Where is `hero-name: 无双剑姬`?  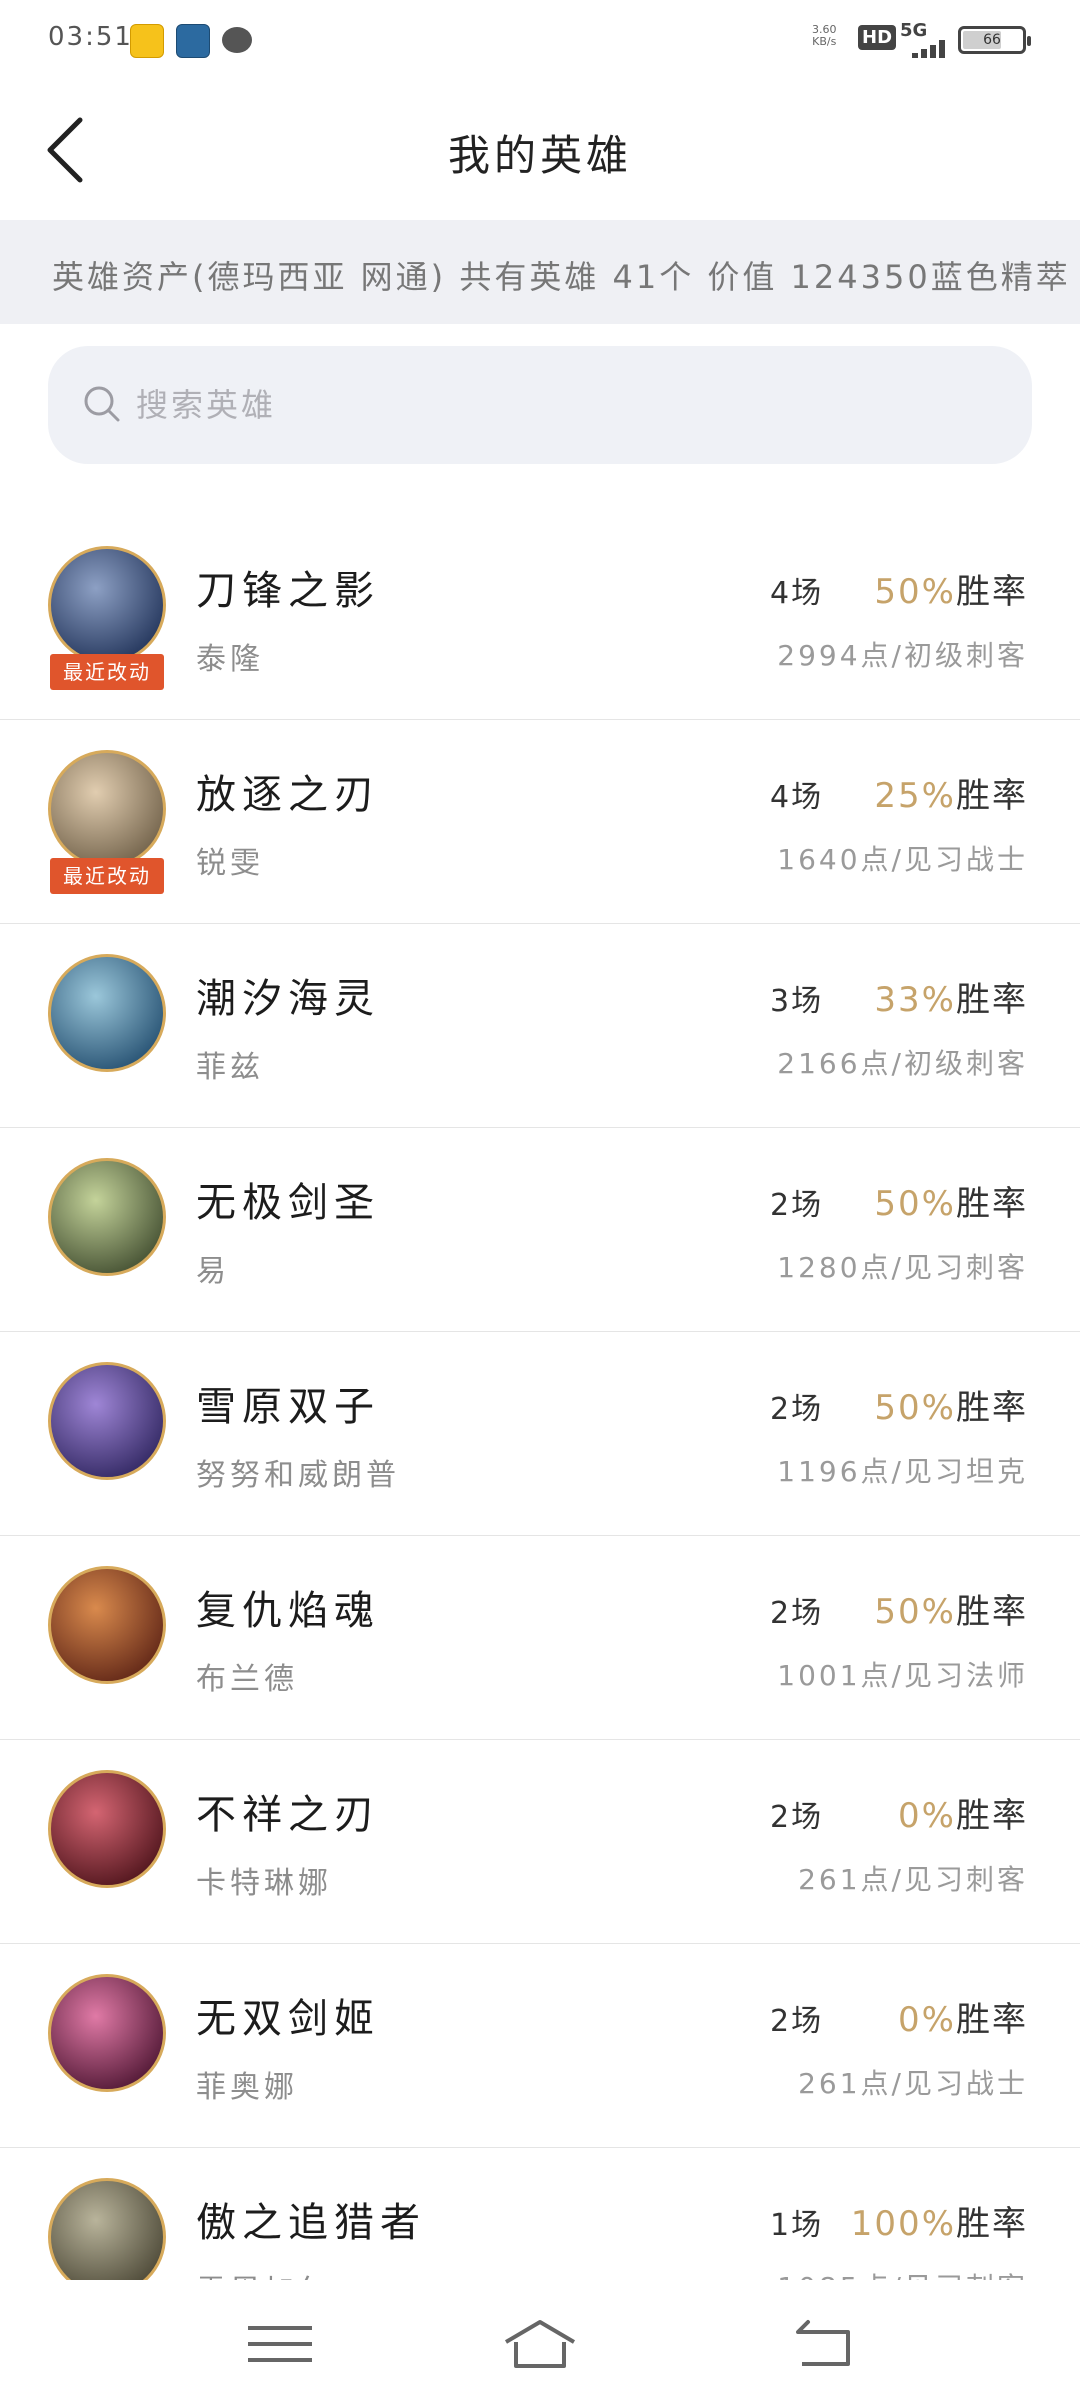 hero-name: 无双剑姬 is located at coordinates (288, 2019).